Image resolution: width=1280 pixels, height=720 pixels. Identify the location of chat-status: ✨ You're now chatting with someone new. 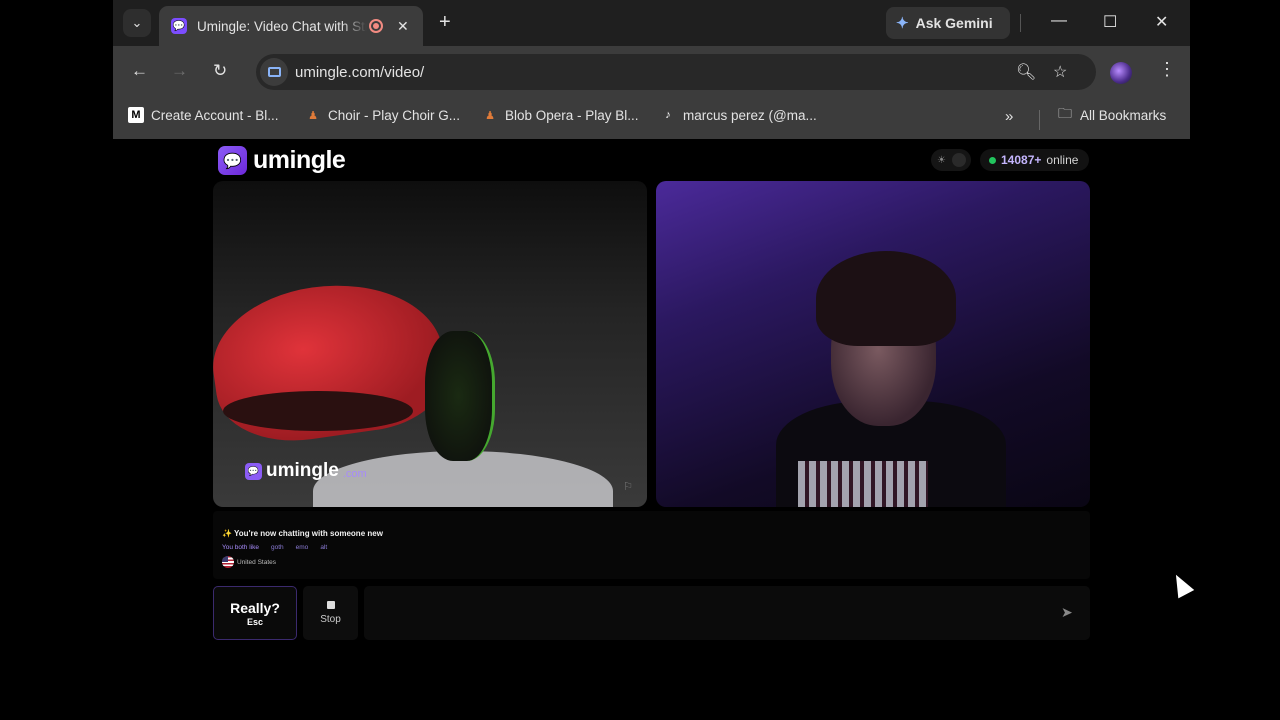
(302, 533).